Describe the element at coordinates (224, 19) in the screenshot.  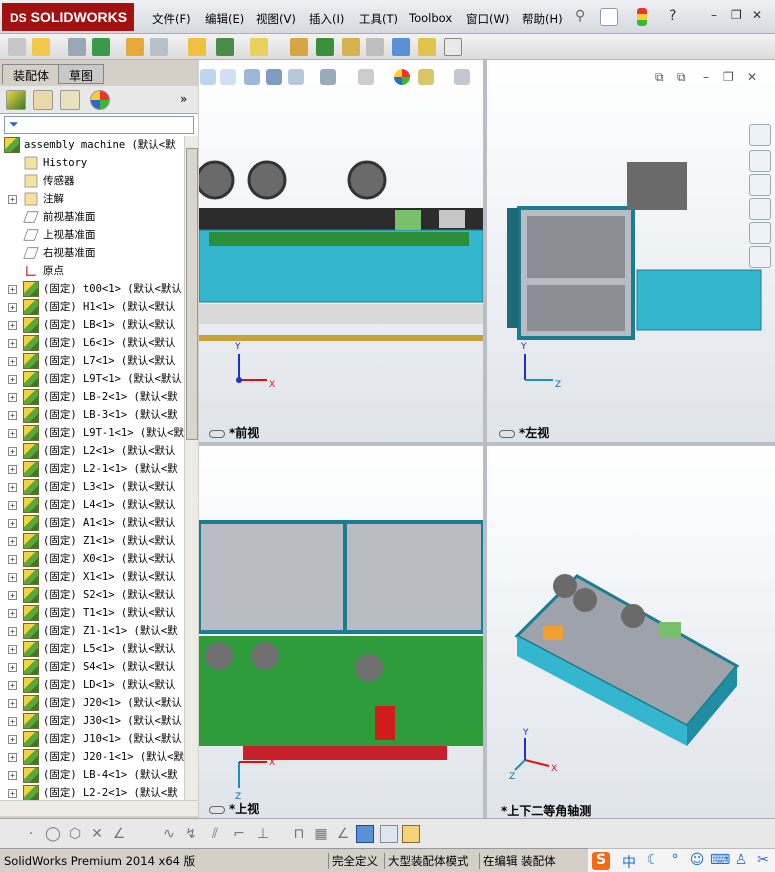
I see `menu-edit: 编辑(E)` at that location.